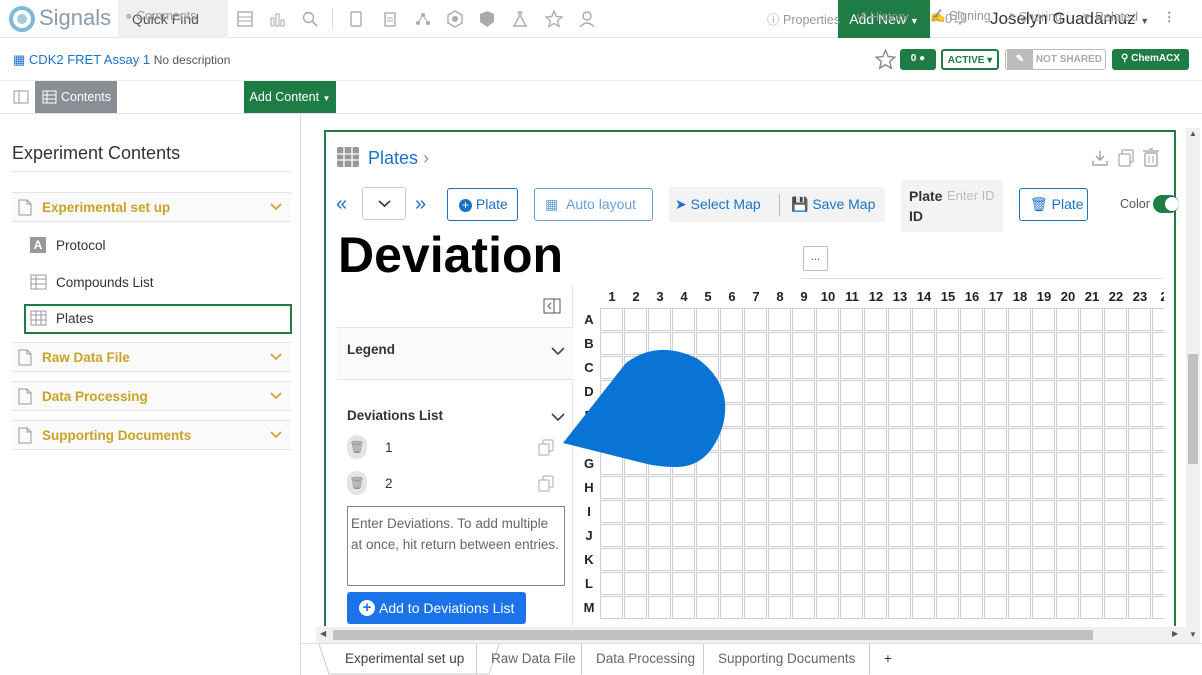  I want to click on sidebar-item-plates: Plates, so click(158, 319).